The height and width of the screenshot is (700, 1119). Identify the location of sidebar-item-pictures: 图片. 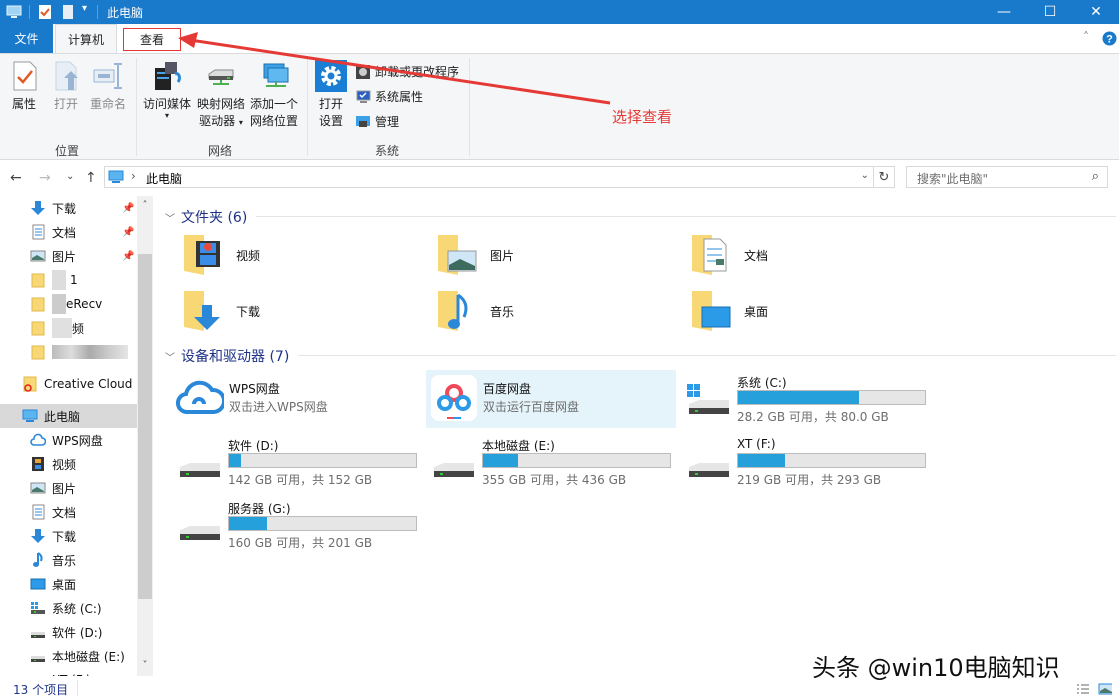
(68, 488).